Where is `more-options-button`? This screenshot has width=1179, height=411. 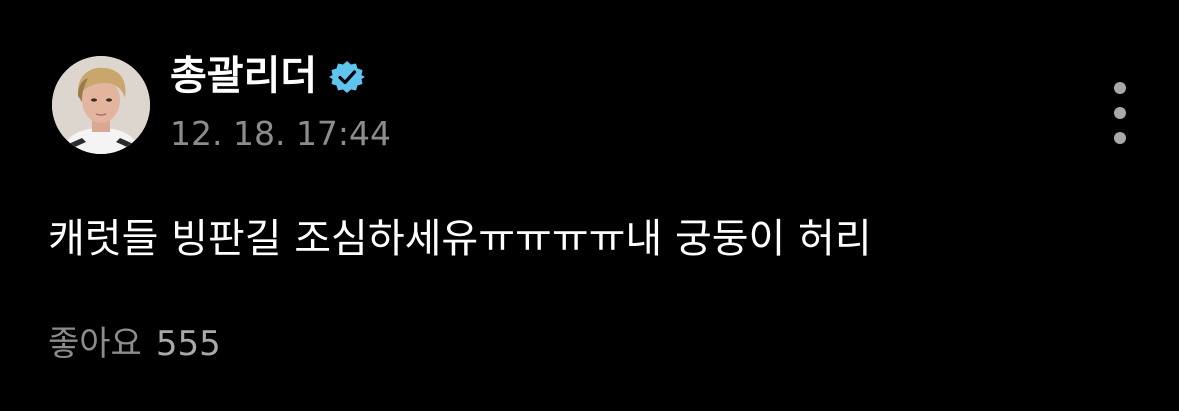
more-options-button is located at coordinates (1120, 113).